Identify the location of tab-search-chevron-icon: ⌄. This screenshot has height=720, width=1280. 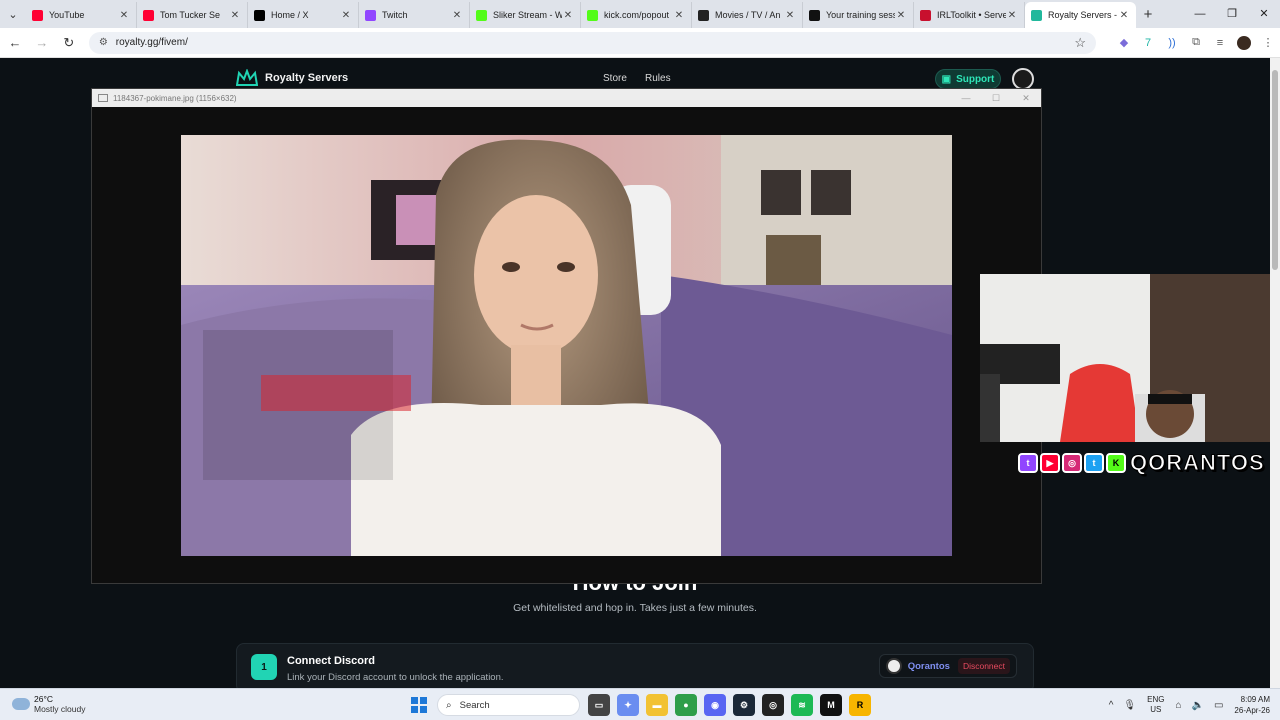
(13, 14).